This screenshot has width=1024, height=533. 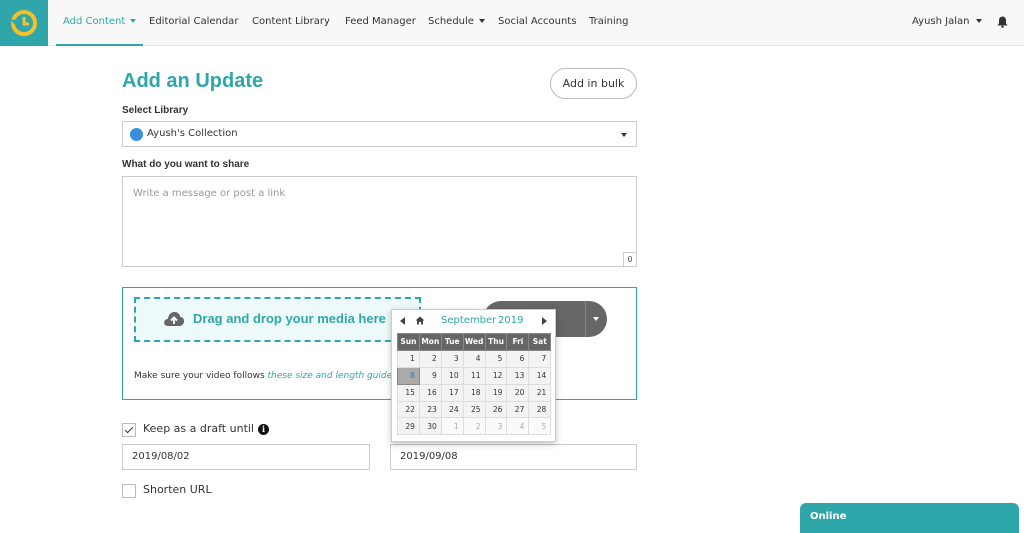 I want to click on draft-label: Keep as a draft until i, so click(x=206, y=428).